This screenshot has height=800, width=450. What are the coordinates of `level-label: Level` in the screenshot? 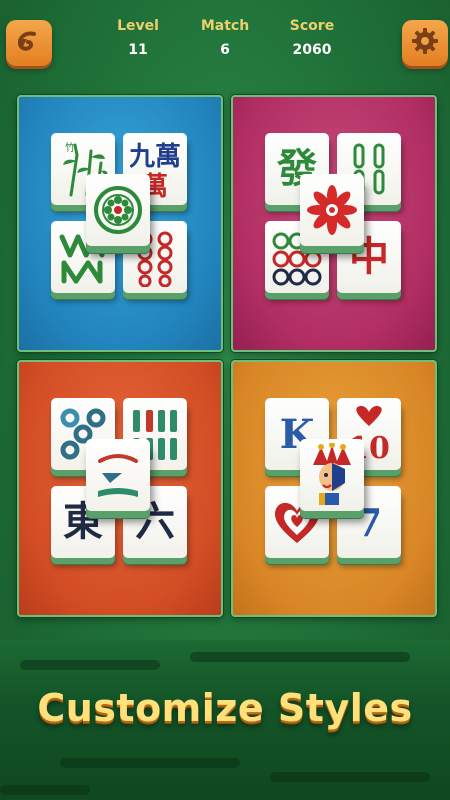 It's located at (138, 26).